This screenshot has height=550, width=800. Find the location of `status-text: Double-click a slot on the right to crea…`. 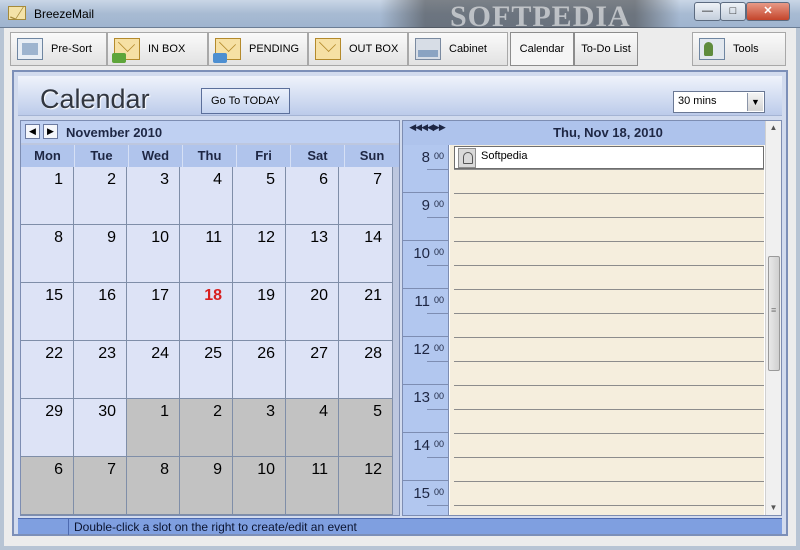

status-text: Double-click a slot on the right to crea… is located at coordinates (215, 527).